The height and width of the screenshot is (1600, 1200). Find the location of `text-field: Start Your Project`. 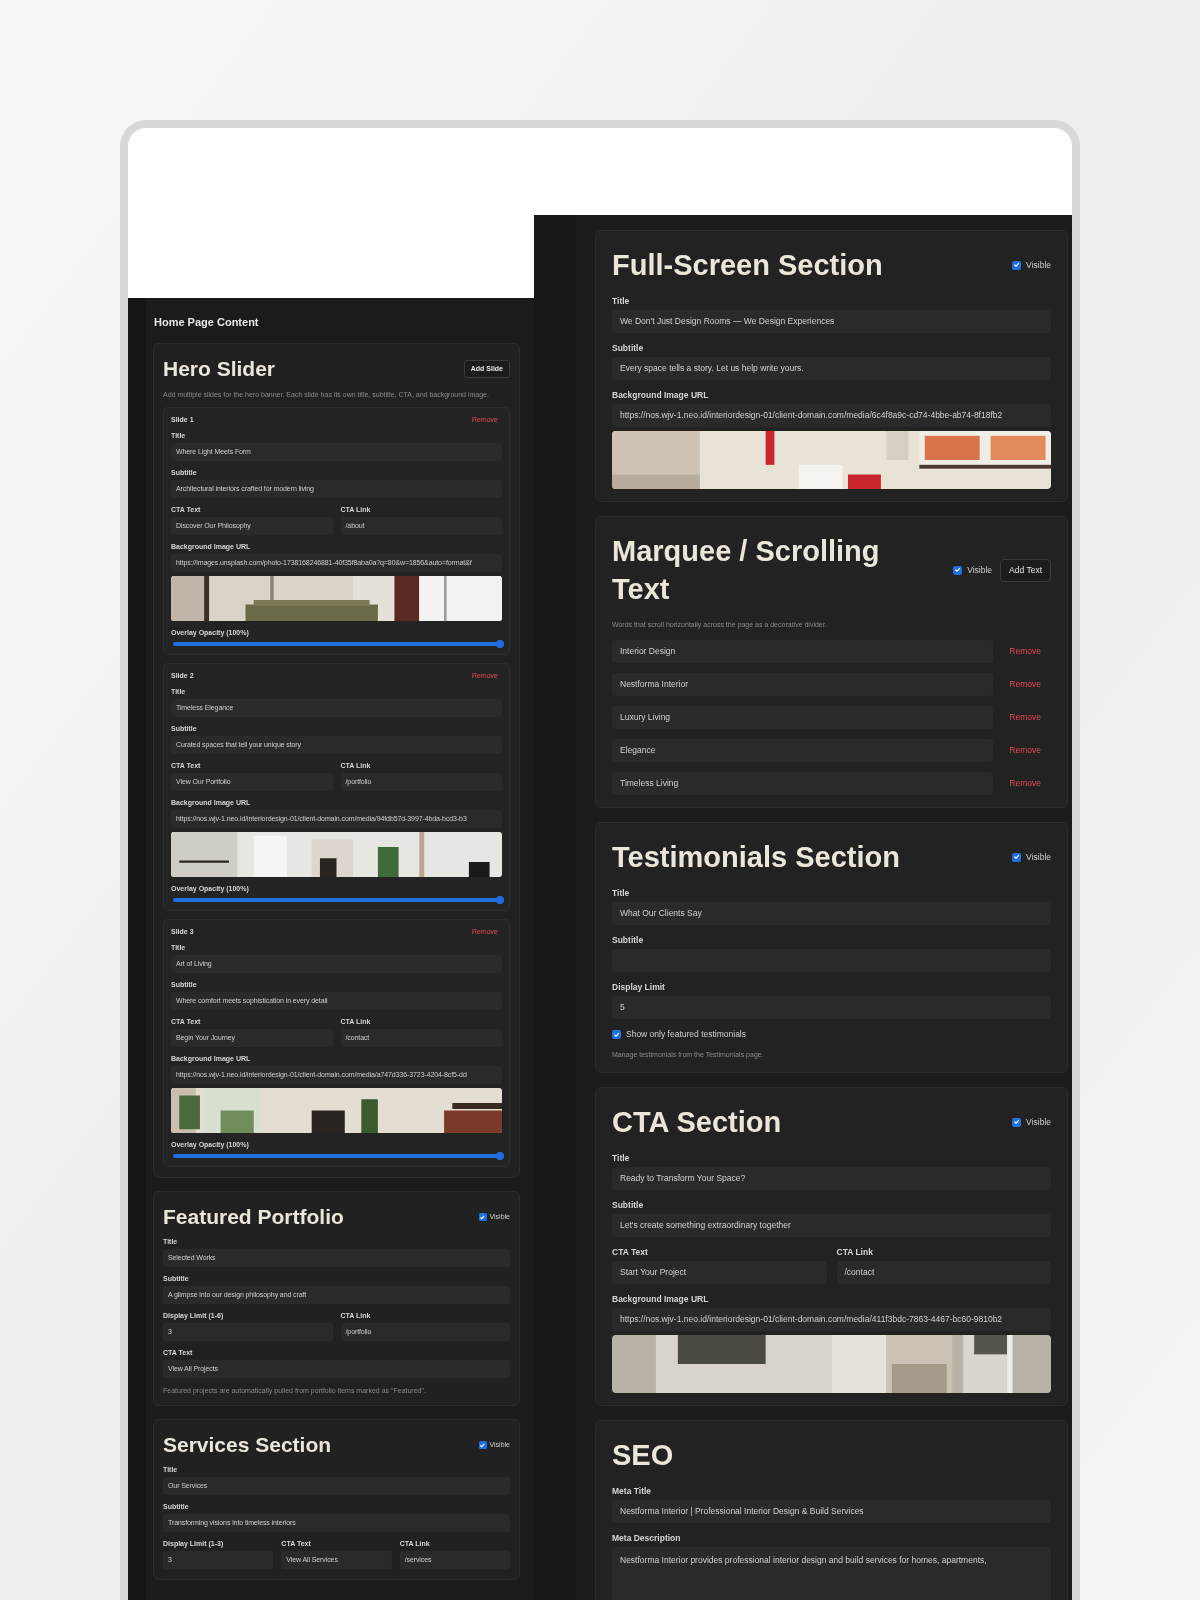

text-field: Start Your Project is located at coordinates (719, 1272).